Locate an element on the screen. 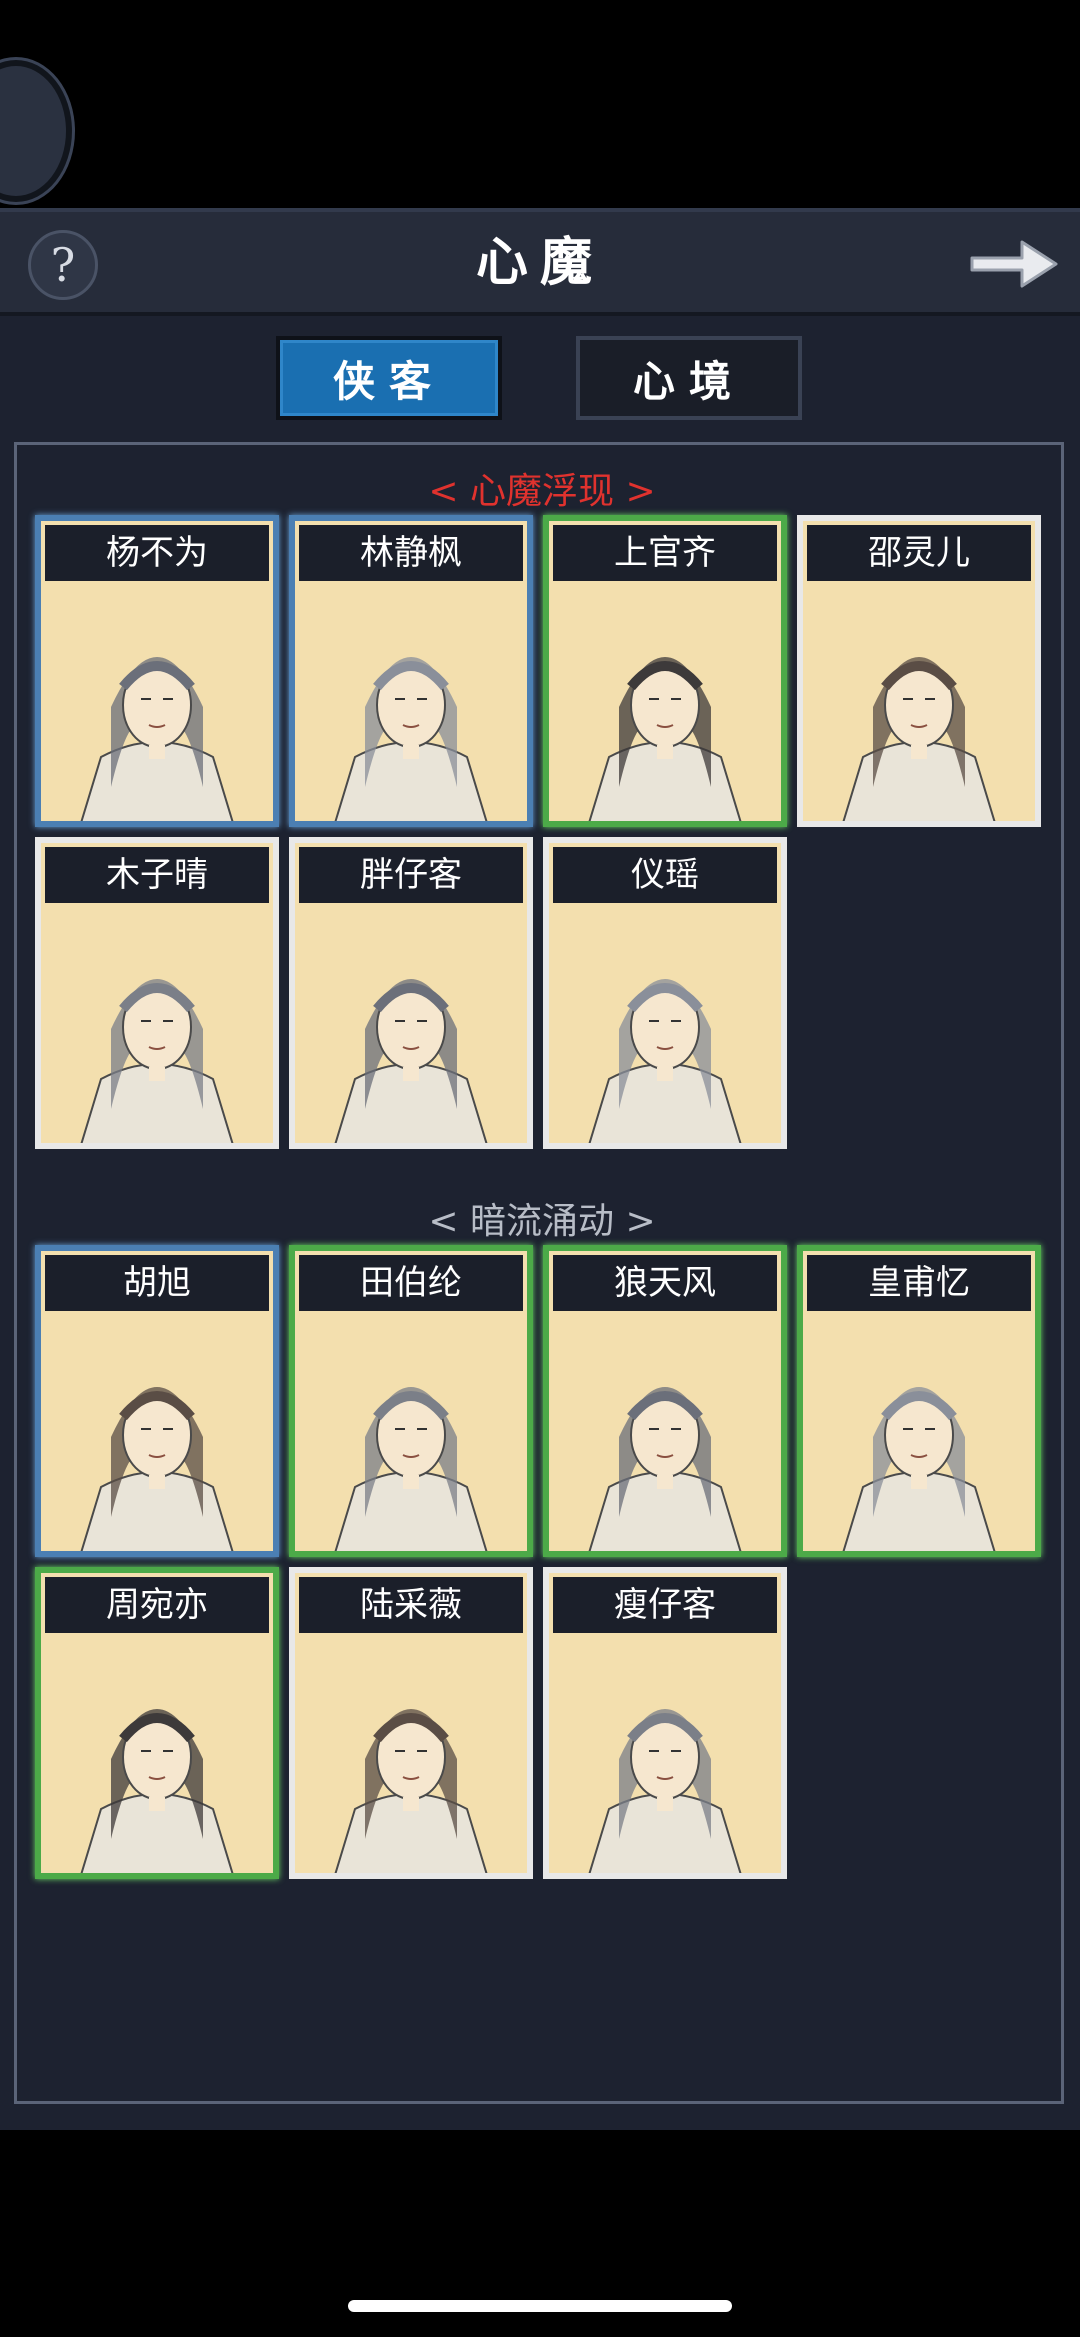  section-title-emerging: < 心魔浮现 > is located at coordinates (542, 491).